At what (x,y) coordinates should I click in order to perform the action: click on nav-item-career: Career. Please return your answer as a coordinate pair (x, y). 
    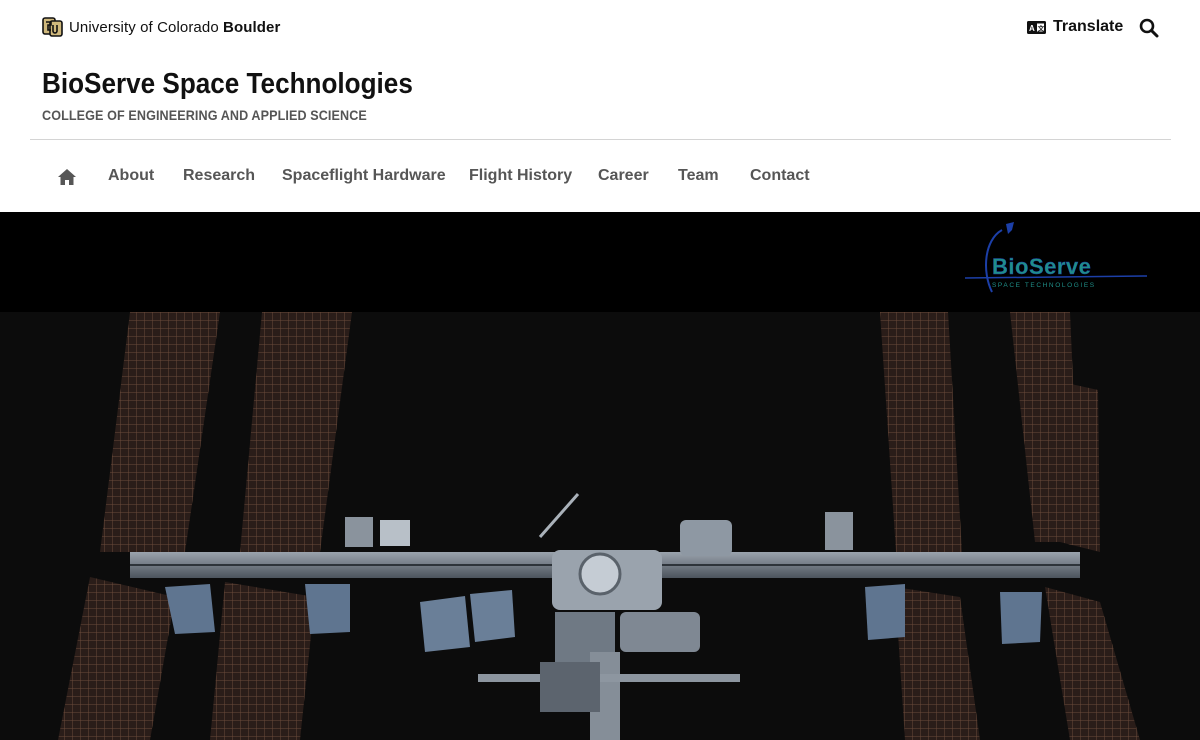
    Looking at the image, I should click on (623, 176).